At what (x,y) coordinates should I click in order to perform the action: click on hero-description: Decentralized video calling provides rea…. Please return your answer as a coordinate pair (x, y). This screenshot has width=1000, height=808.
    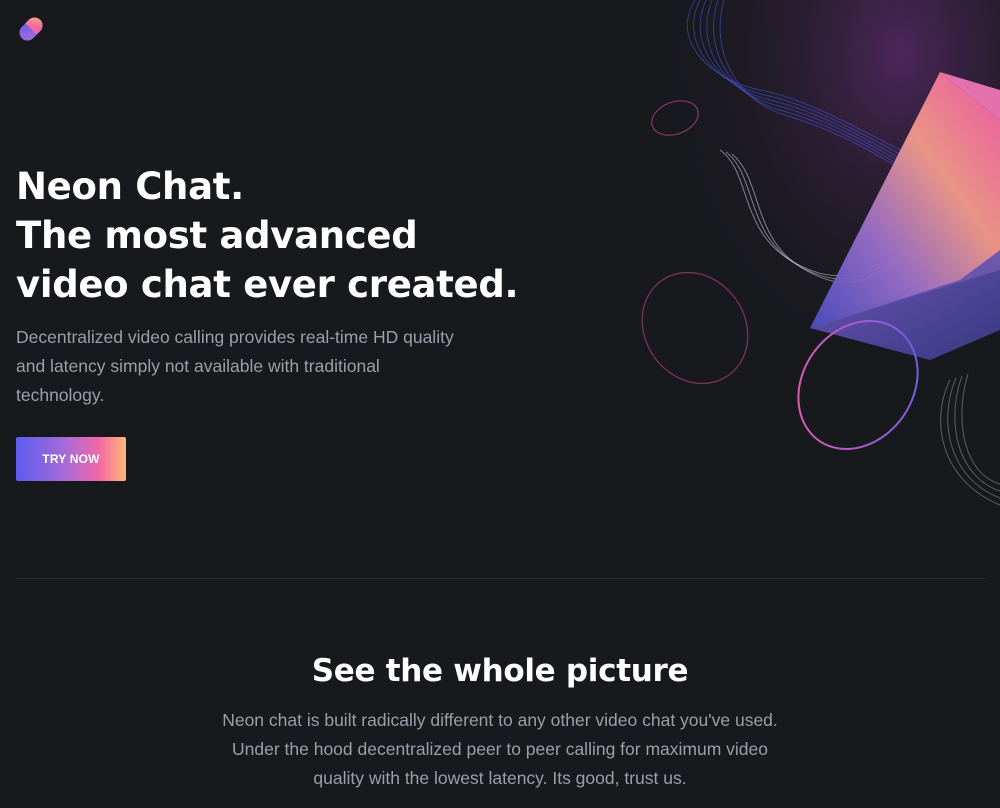
    Looking at the image, I should click on (235, 366).